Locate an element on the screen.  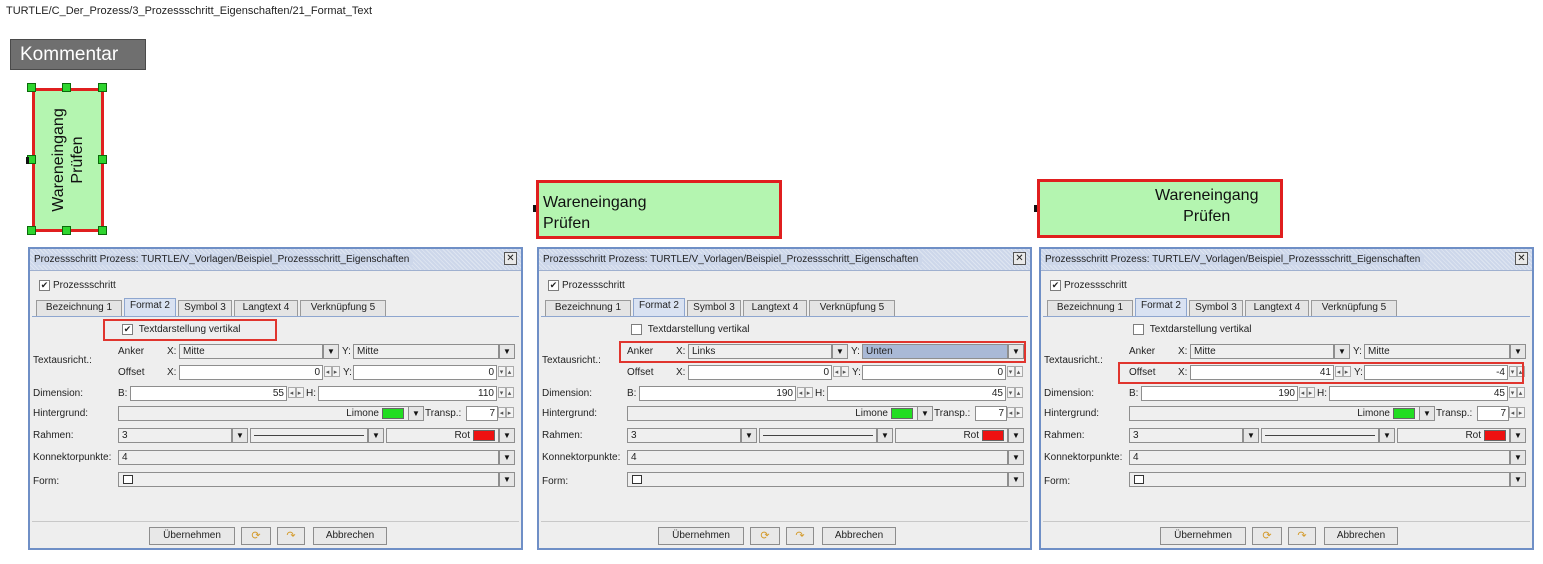
resize-handle-b is located at coordinates (66, 230).